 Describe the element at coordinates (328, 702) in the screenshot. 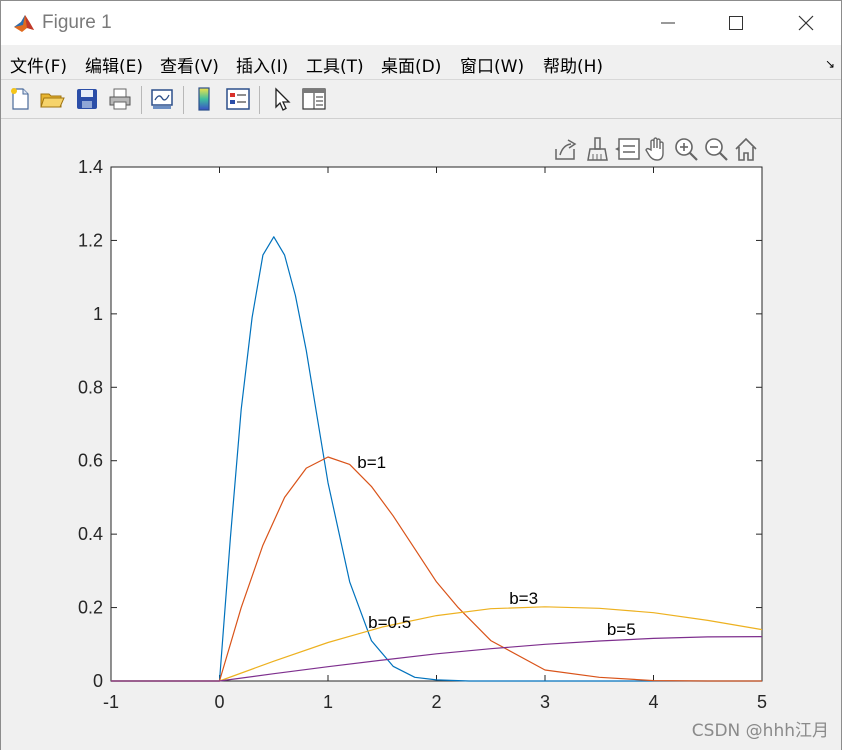

I see `x-tick-label: 1` at that location.